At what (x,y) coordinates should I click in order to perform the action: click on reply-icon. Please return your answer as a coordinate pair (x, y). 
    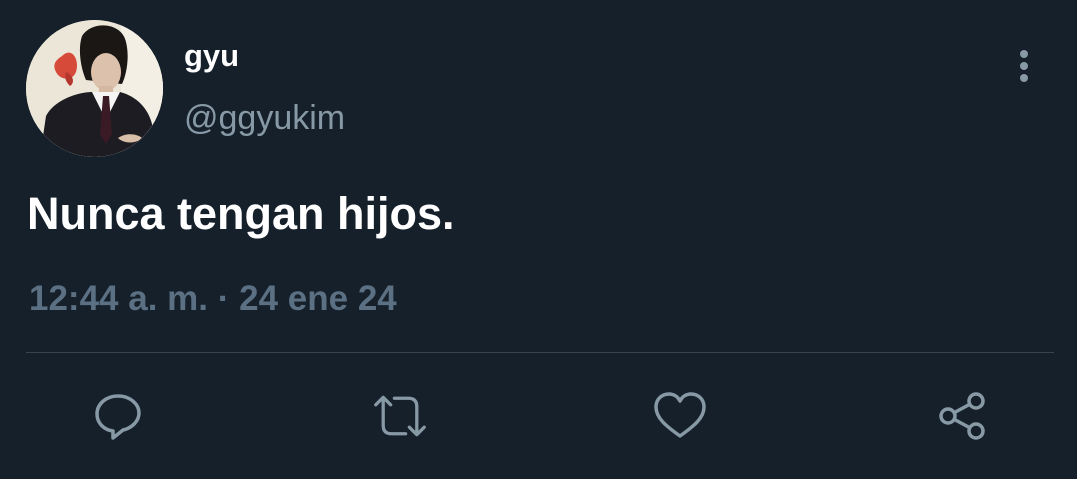
    Looking at the image, I should click on (118, 417).